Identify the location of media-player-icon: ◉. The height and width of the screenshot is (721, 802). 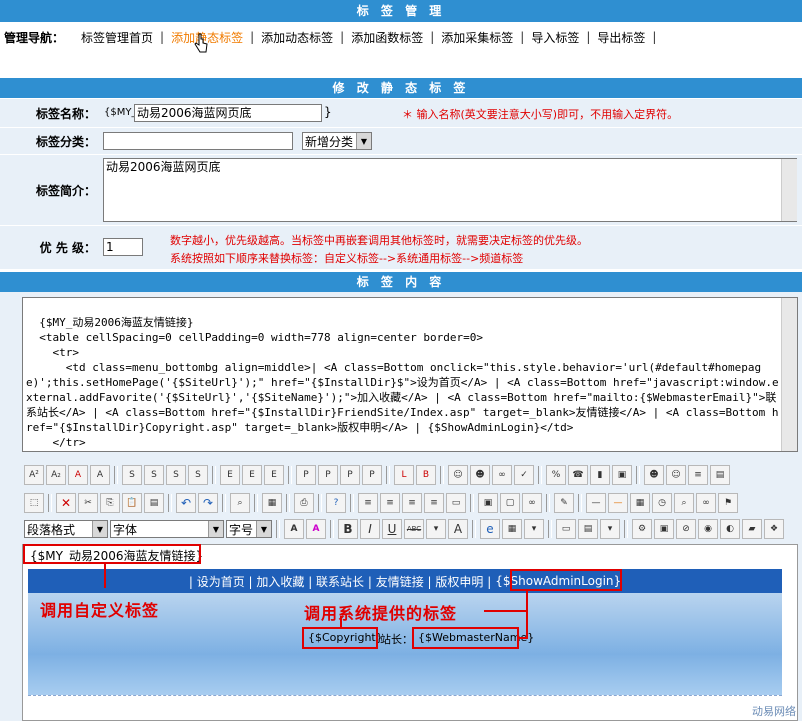
(708, 529).